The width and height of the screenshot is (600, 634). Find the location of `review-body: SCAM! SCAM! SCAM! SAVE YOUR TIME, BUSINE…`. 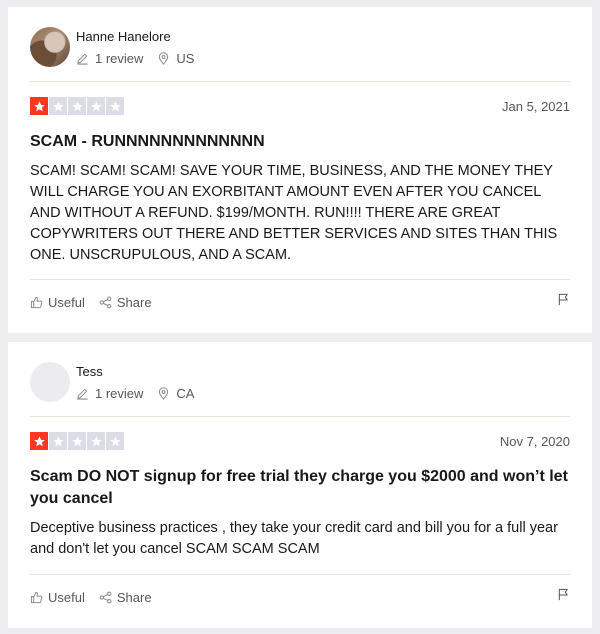

review-body: SCAM! SCAM! SCAM! SAVE YOUR TIME, BUSINE… is located at coordinates (294, 213).